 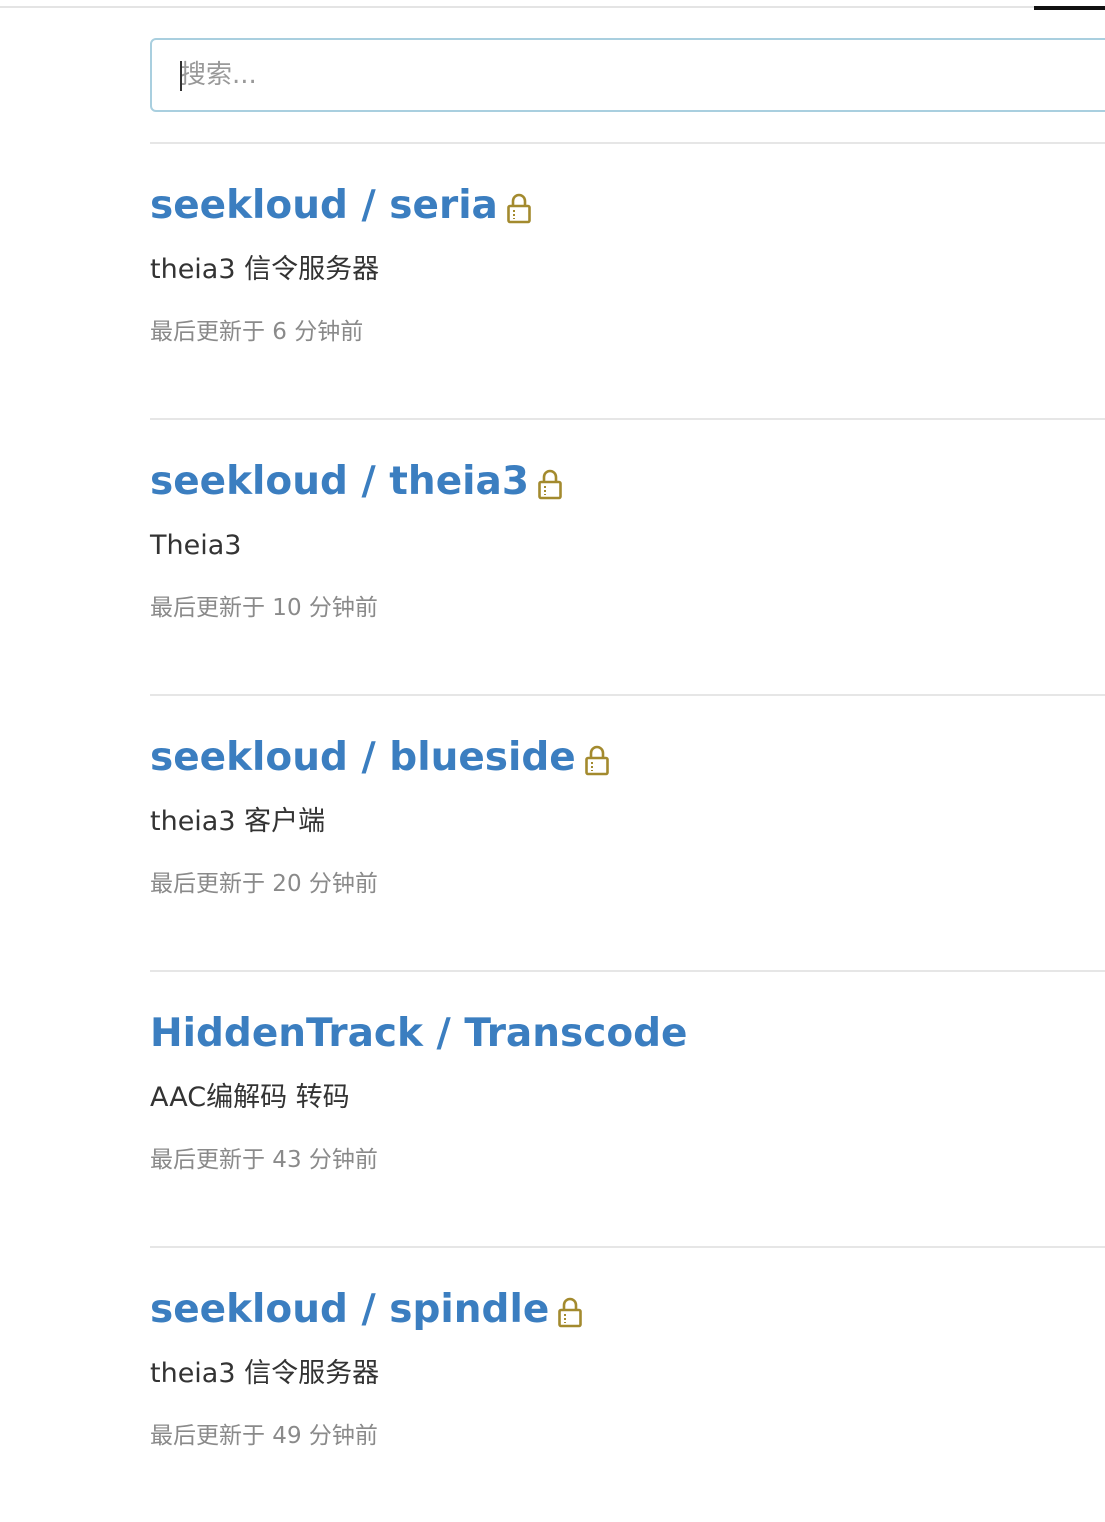 I want to click on top-accent-bar, so click(x=1069, y=8).